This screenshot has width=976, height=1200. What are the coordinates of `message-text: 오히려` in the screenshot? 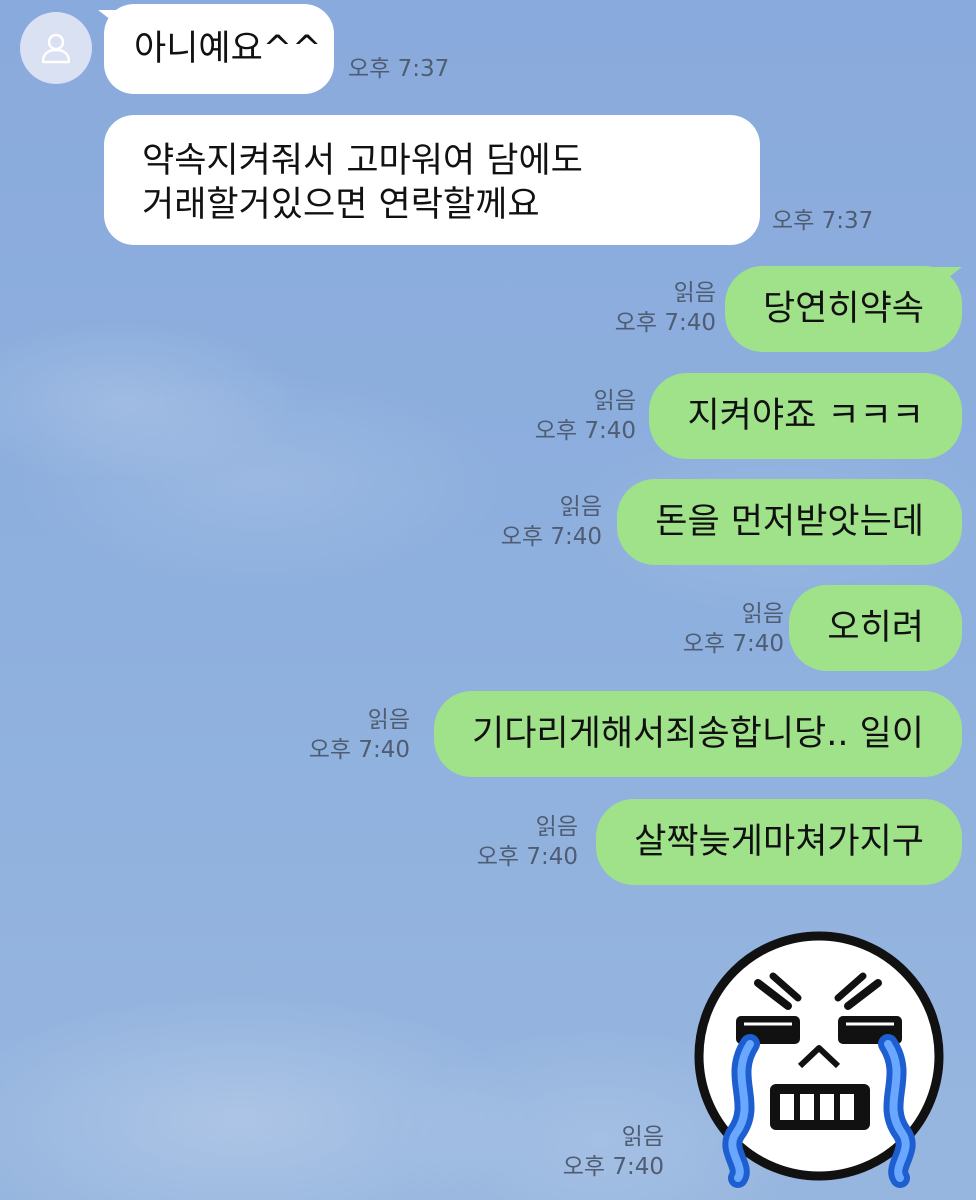 It's located at (875, 628).